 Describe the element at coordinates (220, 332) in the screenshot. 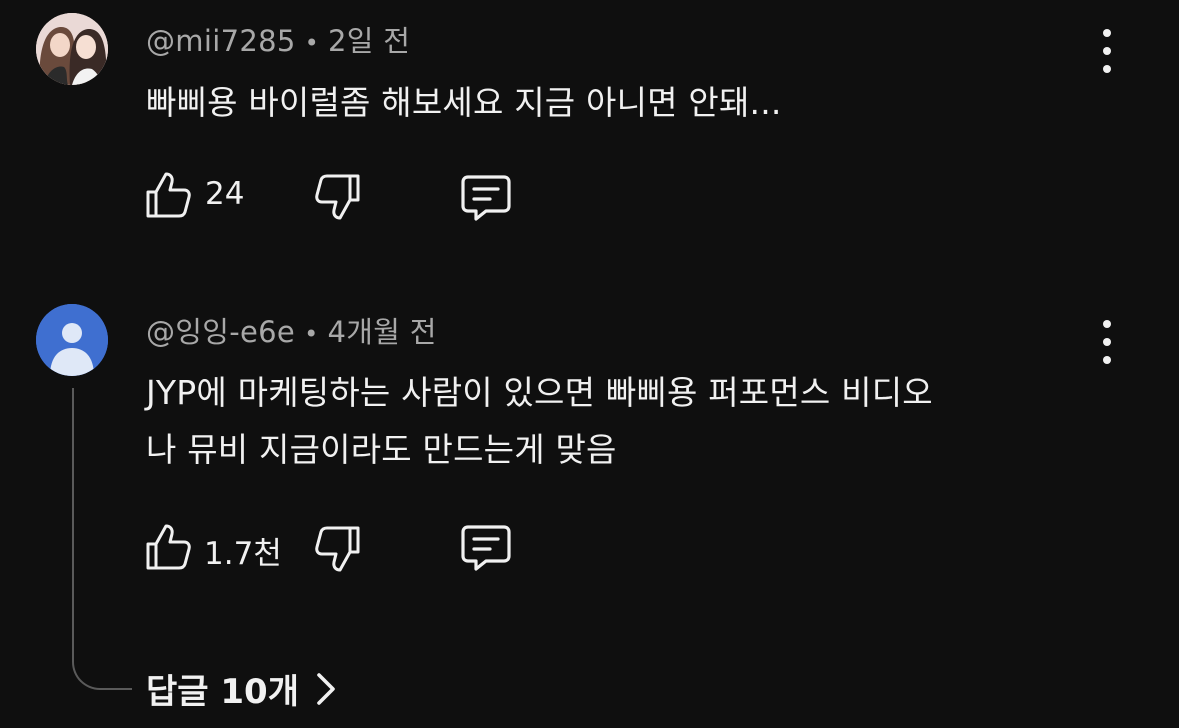

I see `comment-author: @잉잉-e6e` at that location.